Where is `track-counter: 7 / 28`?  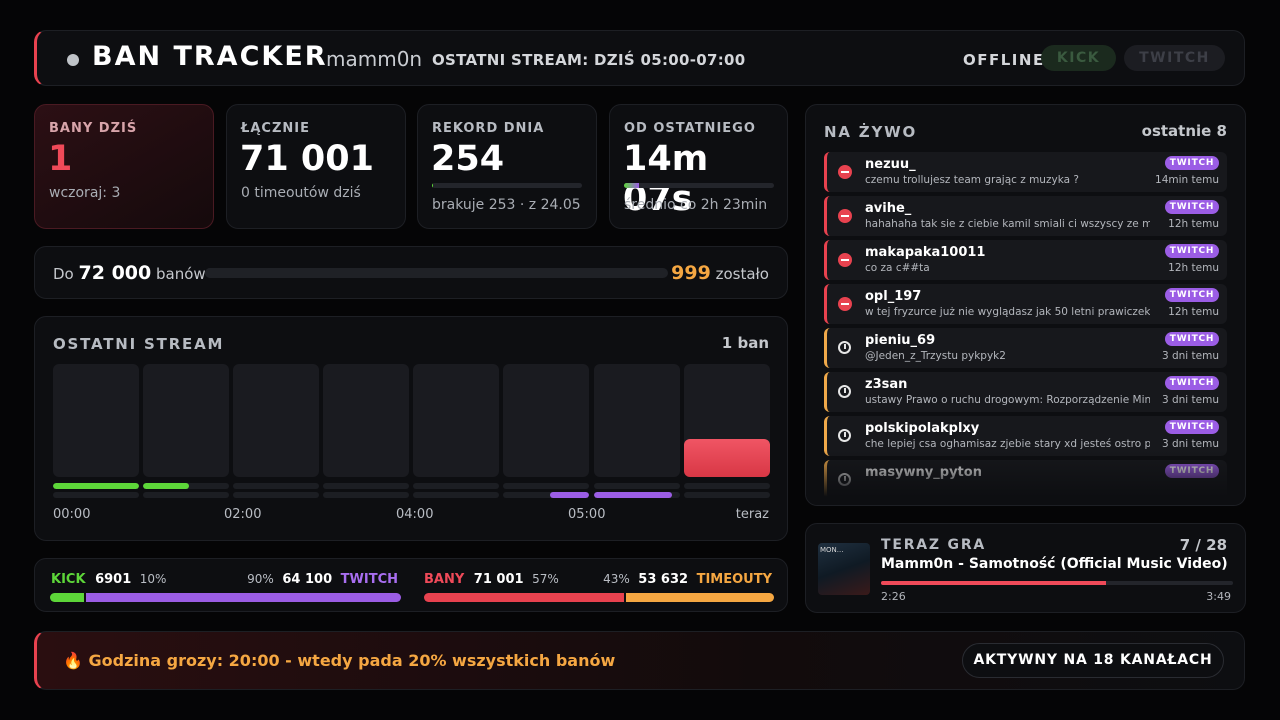
track-counter: 7 / 28 is located at coordinates (1203, 545).